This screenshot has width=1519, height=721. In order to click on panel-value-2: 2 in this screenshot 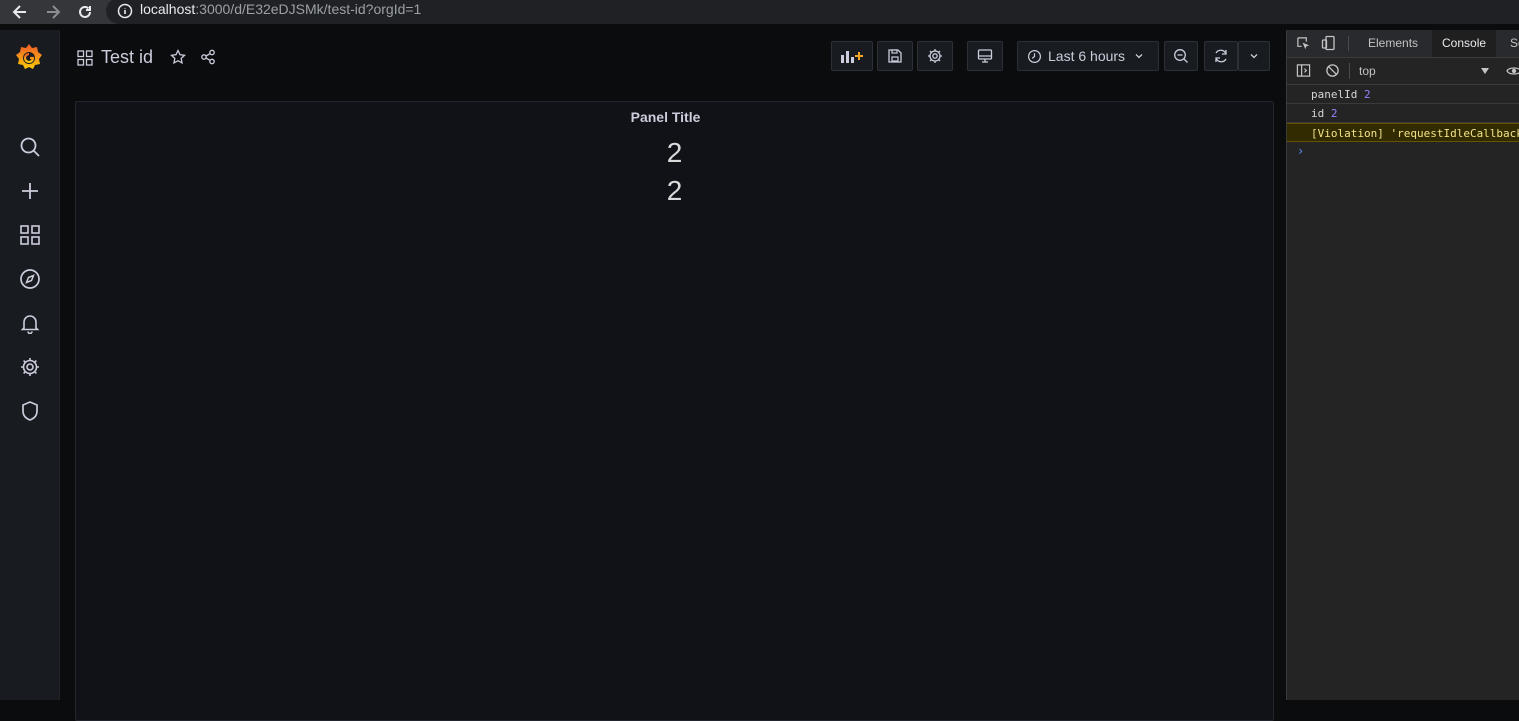, I will do `click(674, 190)`.